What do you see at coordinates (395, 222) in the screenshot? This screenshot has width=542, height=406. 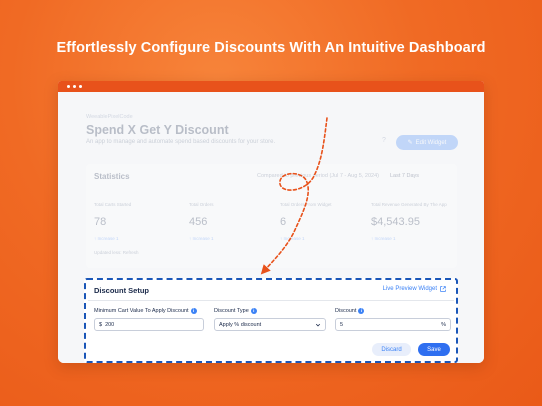 I see `metric-value: $4,543.95` at bounding box center [395, 222].